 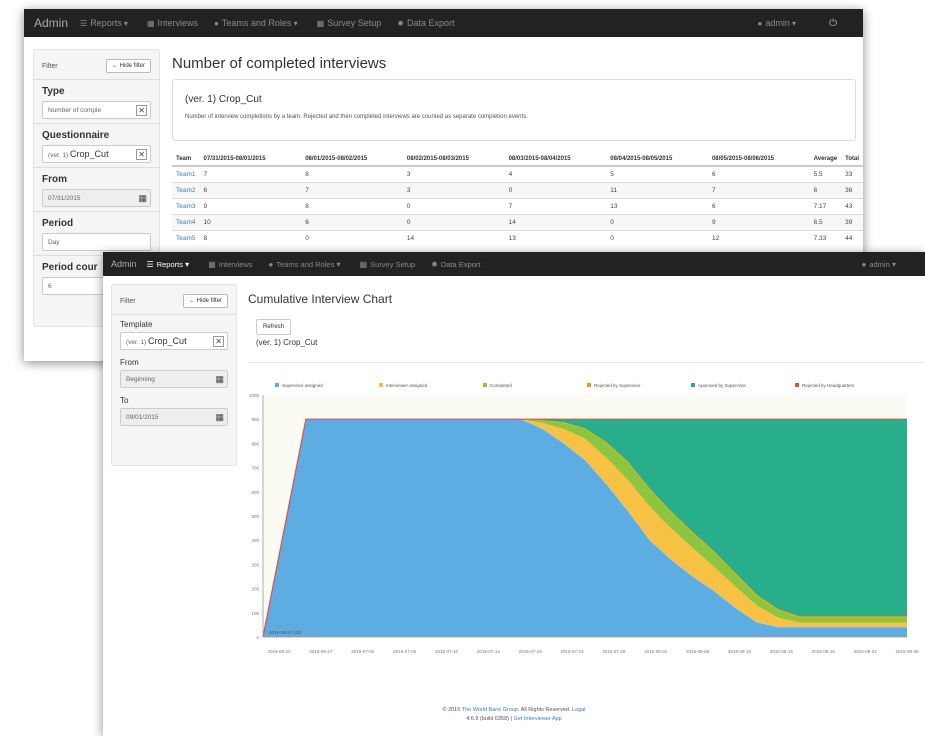 I want to click on column-header: 08/02/2015-08/03/2015, so click(x=453, y=160).